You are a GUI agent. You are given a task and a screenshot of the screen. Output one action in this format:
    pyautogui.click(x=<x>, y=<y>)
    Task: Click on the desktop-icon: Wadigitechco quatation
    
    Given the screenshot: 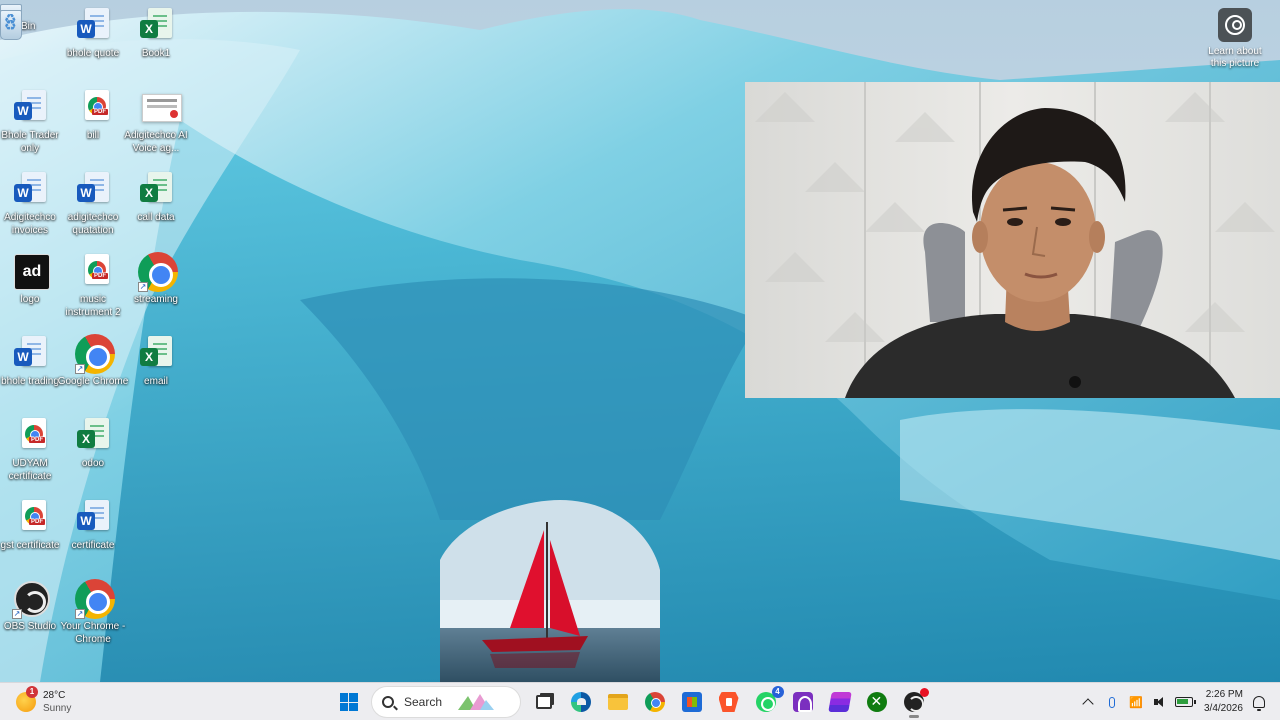 What is the action you would take?
    pyautogui.click(x=95, y=204)
    